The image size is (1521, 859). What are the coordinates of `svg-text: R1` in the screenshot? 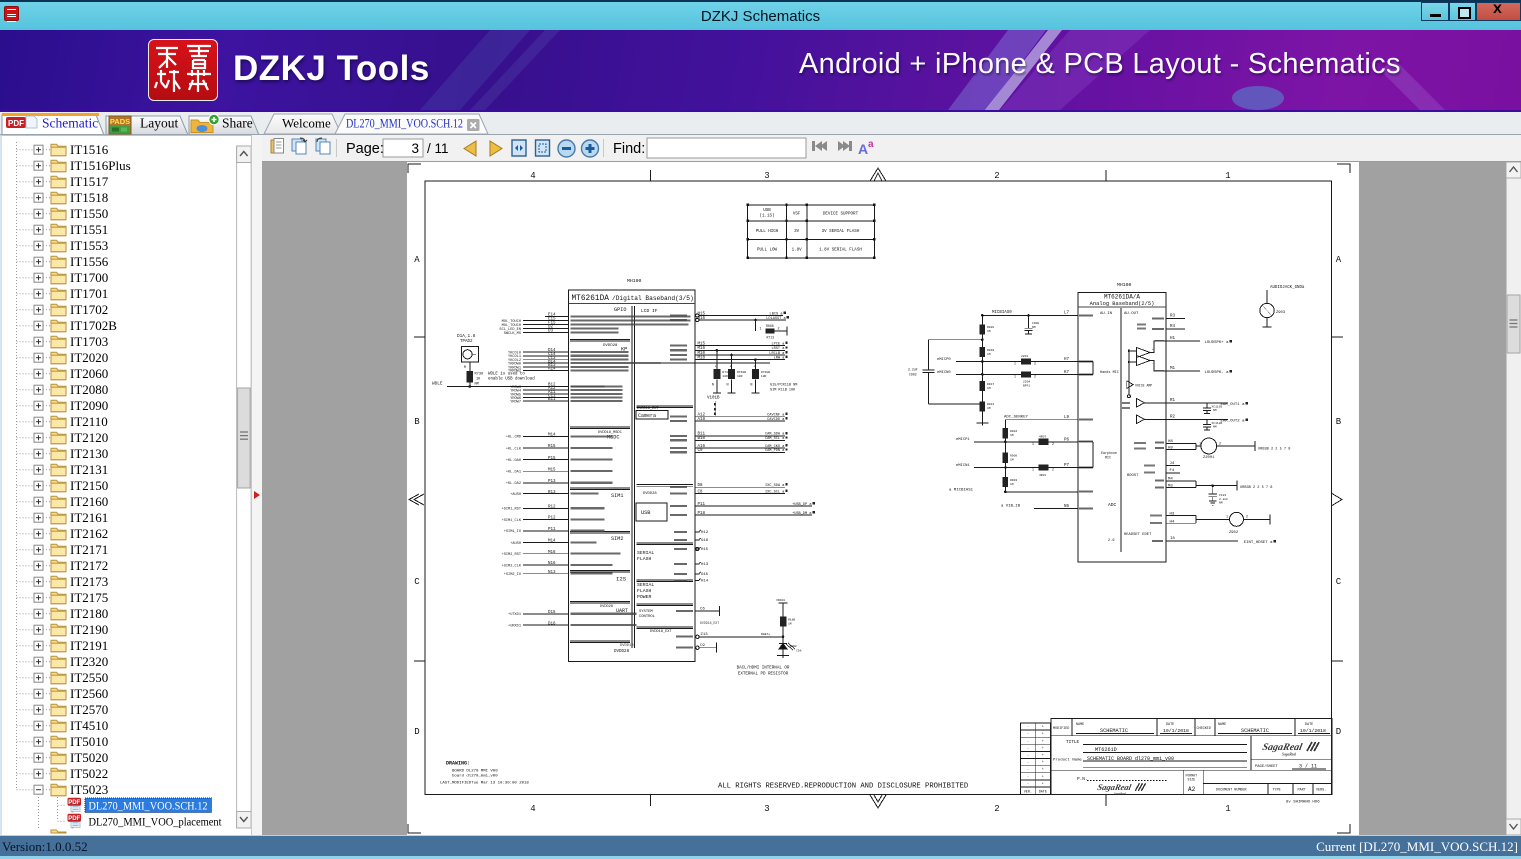 It's located at (1173, 401).